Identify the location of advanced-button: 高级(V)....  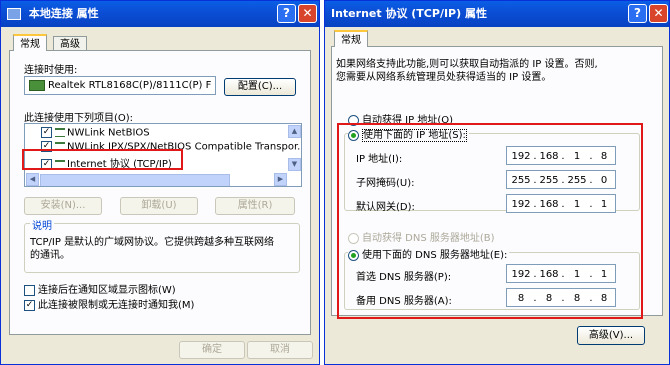
(611, 335).